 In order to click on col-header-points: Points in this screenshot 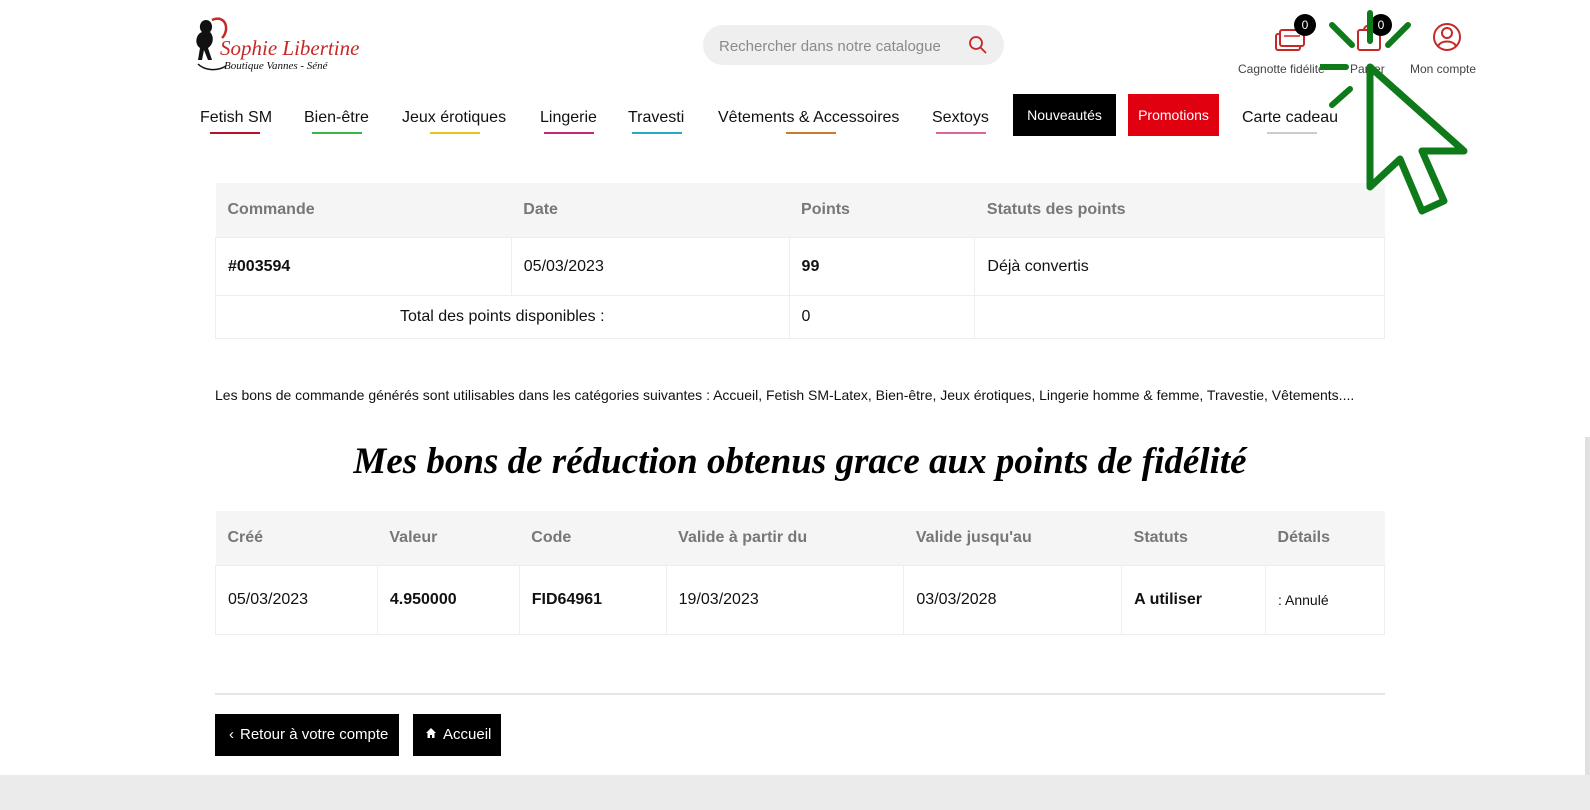, I will do `click(882, 210)`.